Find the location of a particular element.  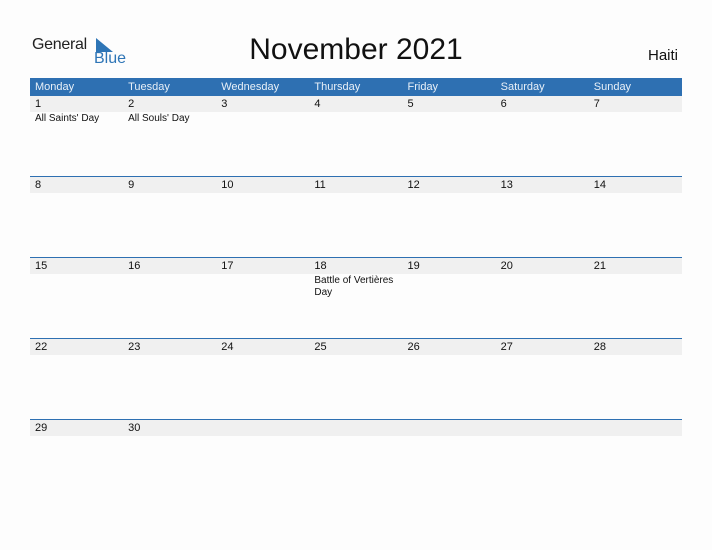

day-cell: 7 is located at coordinates (635, 110).